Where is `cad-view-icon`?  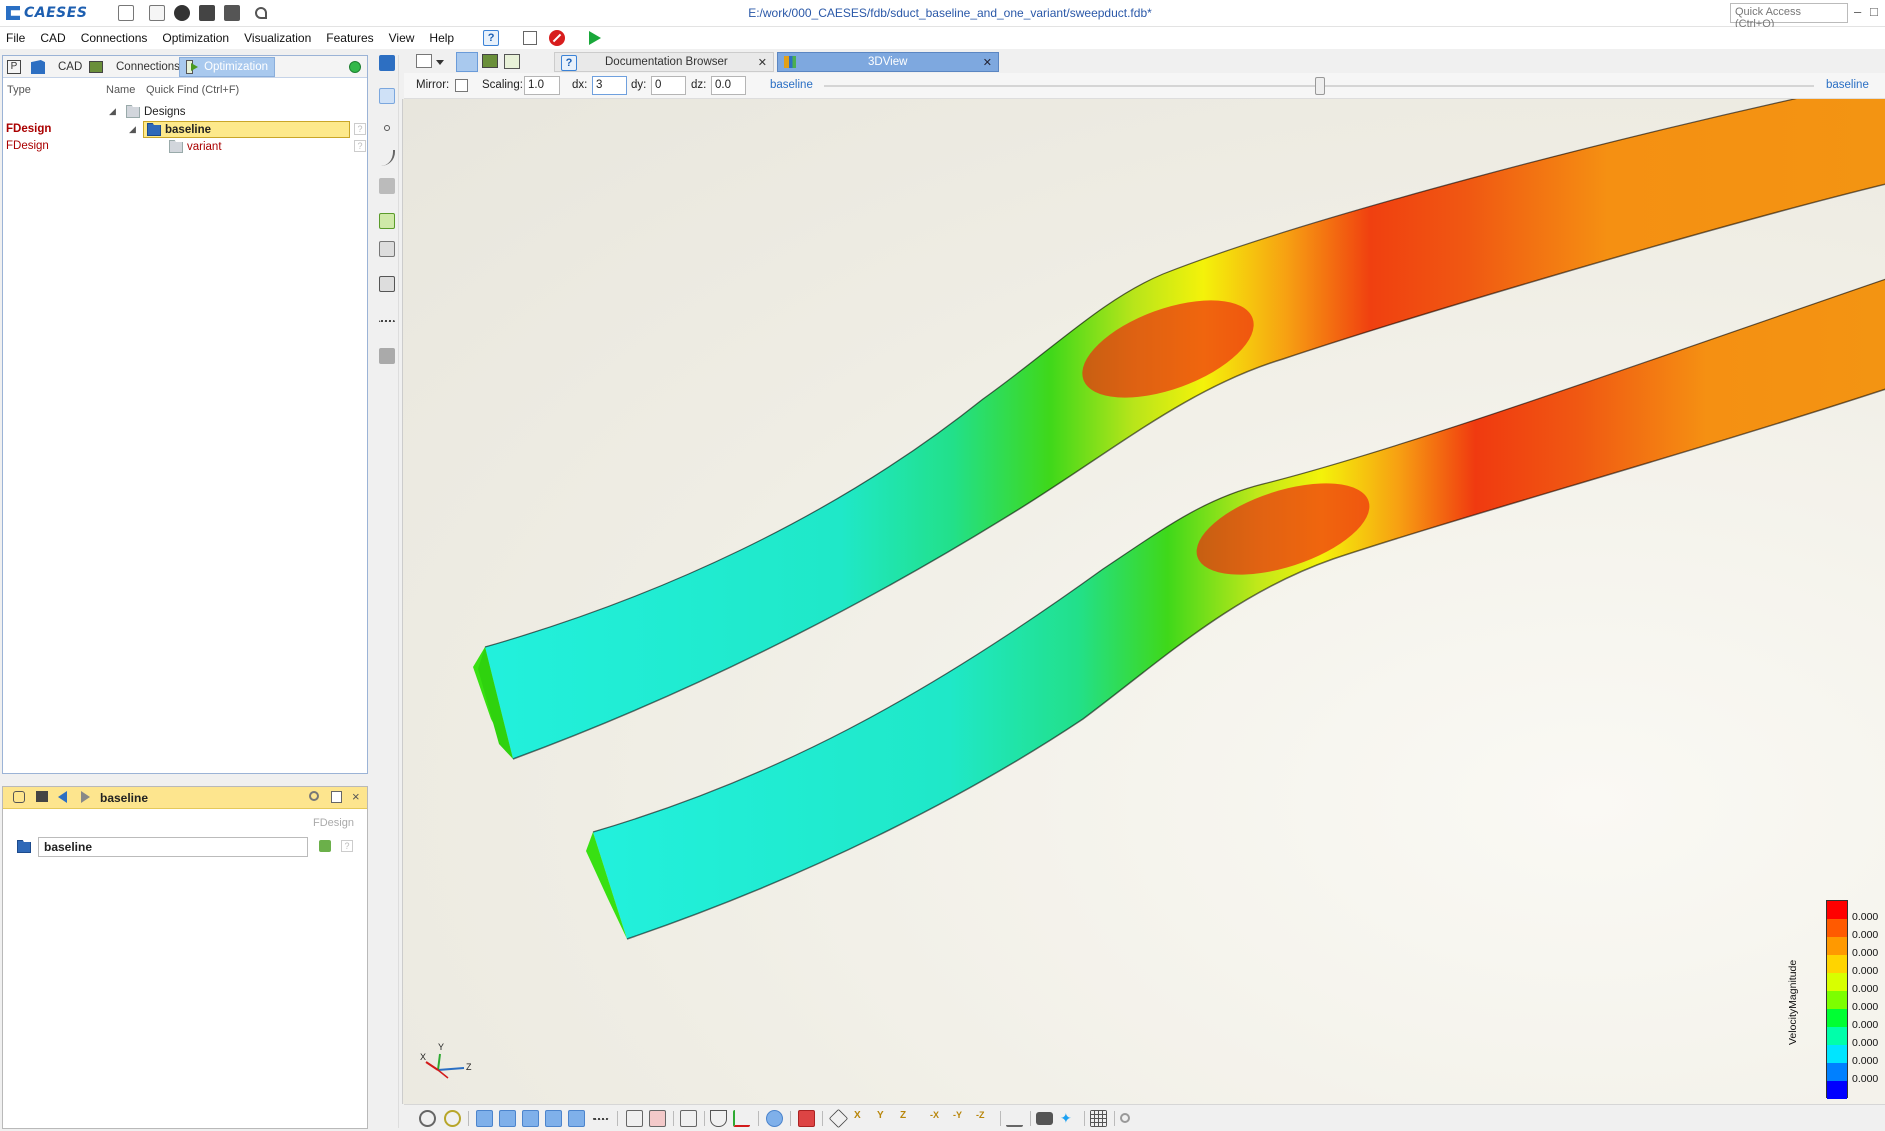 cad-view-icon is located at coordinates (467, 62).